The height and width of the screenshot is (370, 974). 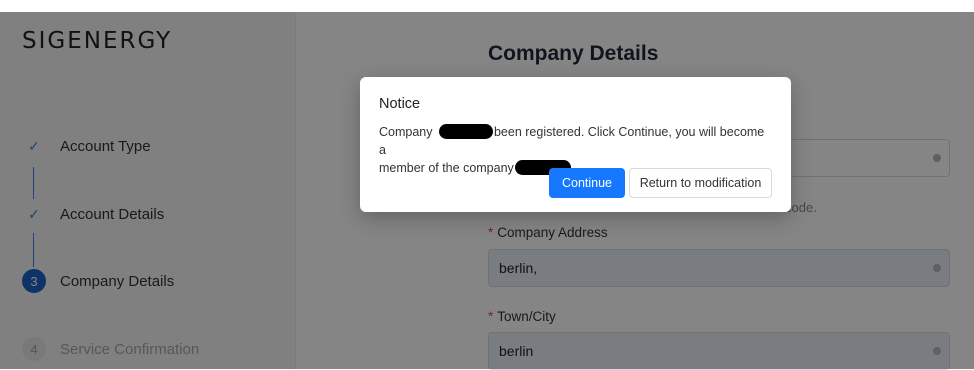 What do you see at coordinates (587, 183) in the screenshot?
I see `continue-button: Continue` at bounding box center [587, 183].